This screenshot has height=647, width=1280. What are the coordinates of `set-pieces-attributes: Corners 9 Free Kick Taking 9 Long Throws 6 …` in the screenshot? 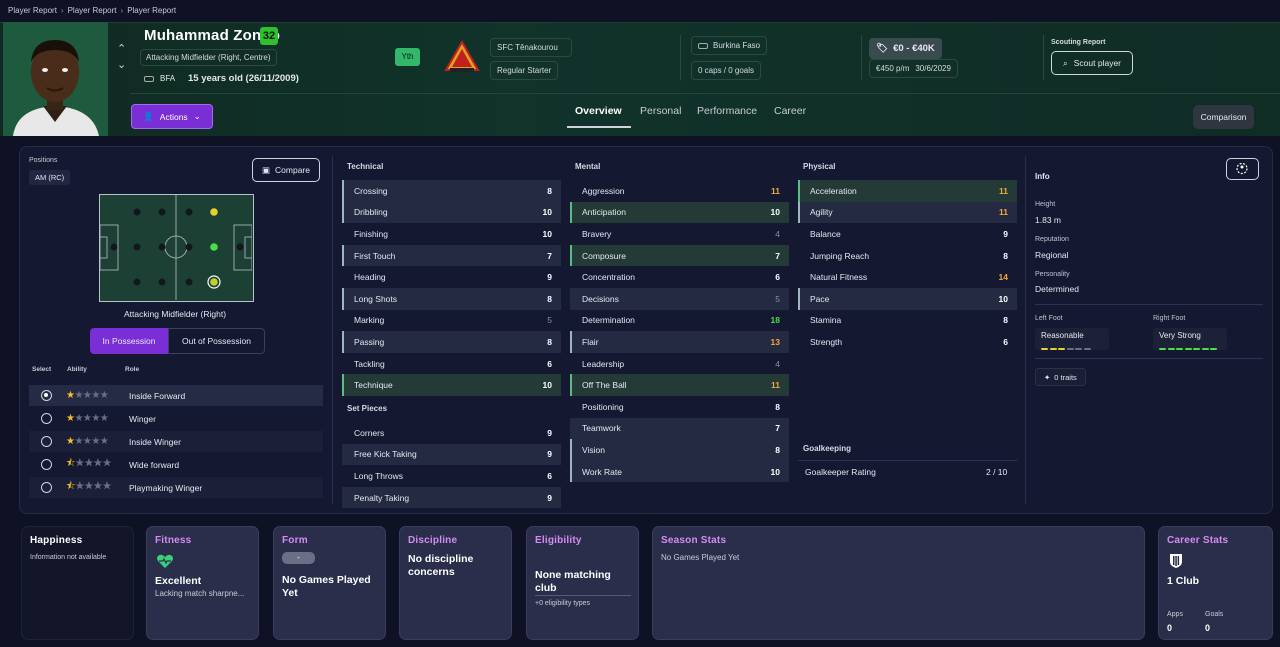 It's located at (451, 465).